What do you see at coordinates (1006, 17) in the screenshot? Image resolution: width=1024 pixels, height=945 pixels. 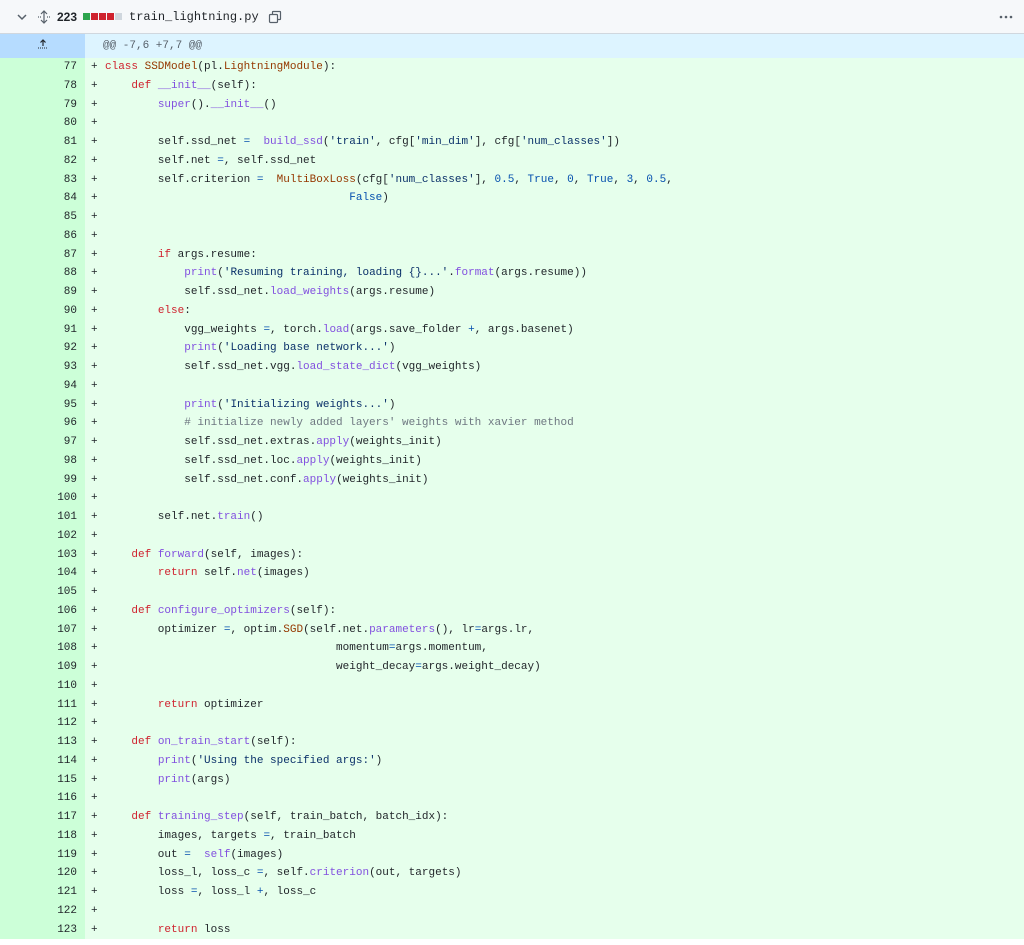 I see `more-options-icon` at bounding box center [1006, 17].